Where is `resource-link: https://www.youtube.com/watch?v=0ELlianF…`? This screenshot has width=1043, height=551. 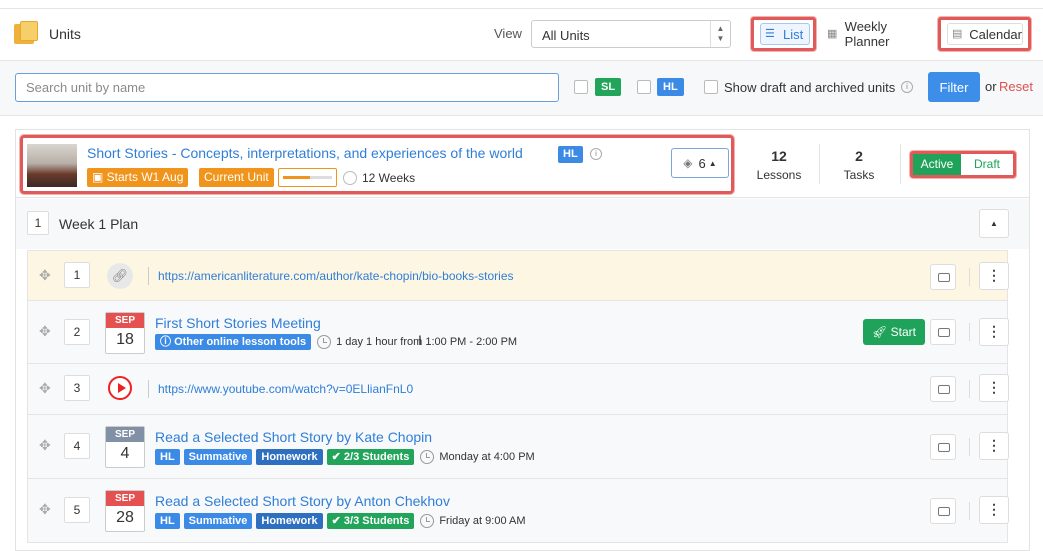
resource-link: https://www.youtube.com/watch?v=0ELlianF… is located at coordinates (285, 389).